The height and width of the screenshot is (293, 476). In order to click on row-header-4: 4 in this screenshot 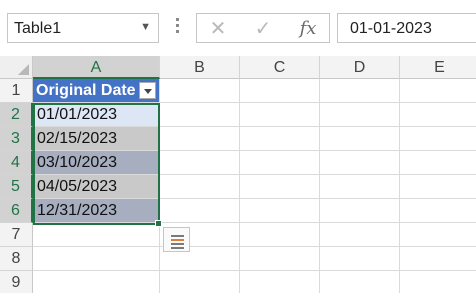, I will do `click(16, 163)`.